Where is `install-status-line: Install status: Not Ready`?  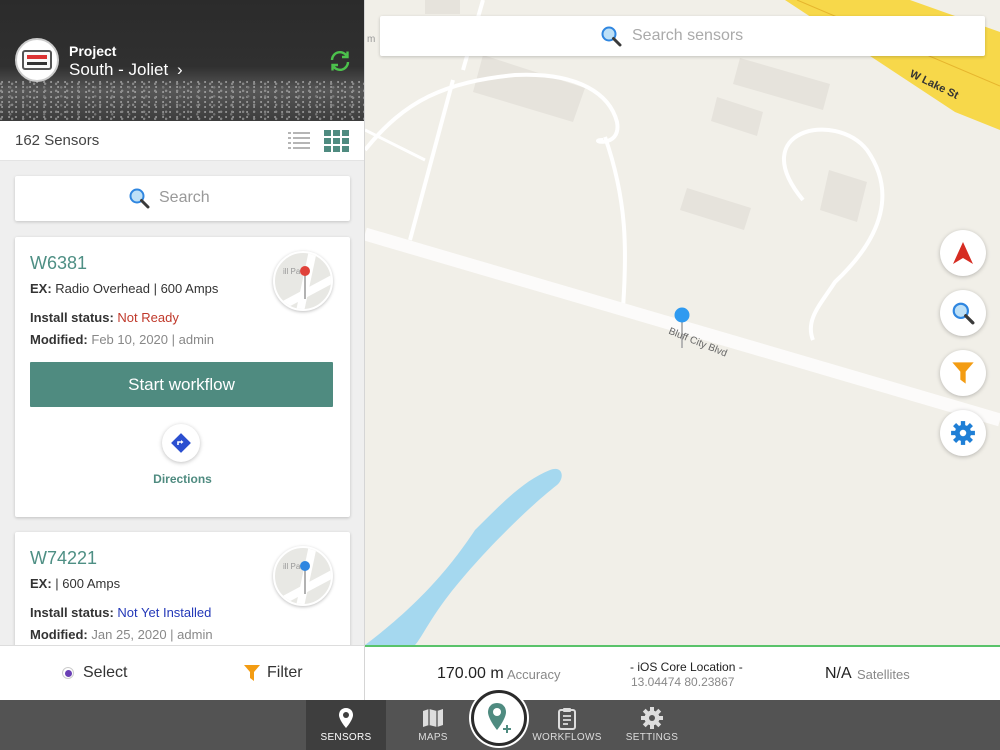 install-status-line: Install status: Not Ready is located at coordinates (104, 317).